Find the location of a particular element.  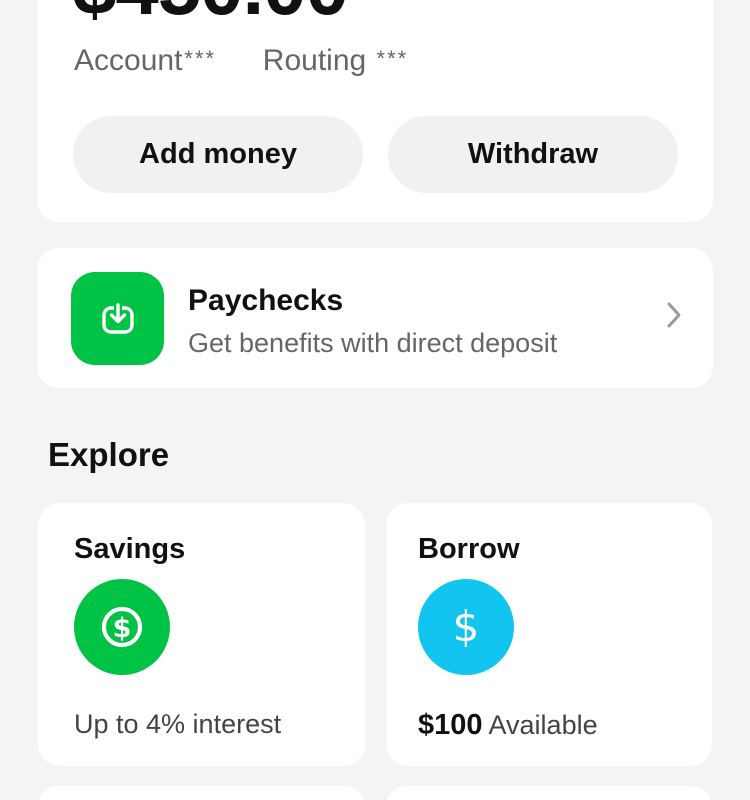

borrow-title: Borrow is located at coordinates (469, 549).